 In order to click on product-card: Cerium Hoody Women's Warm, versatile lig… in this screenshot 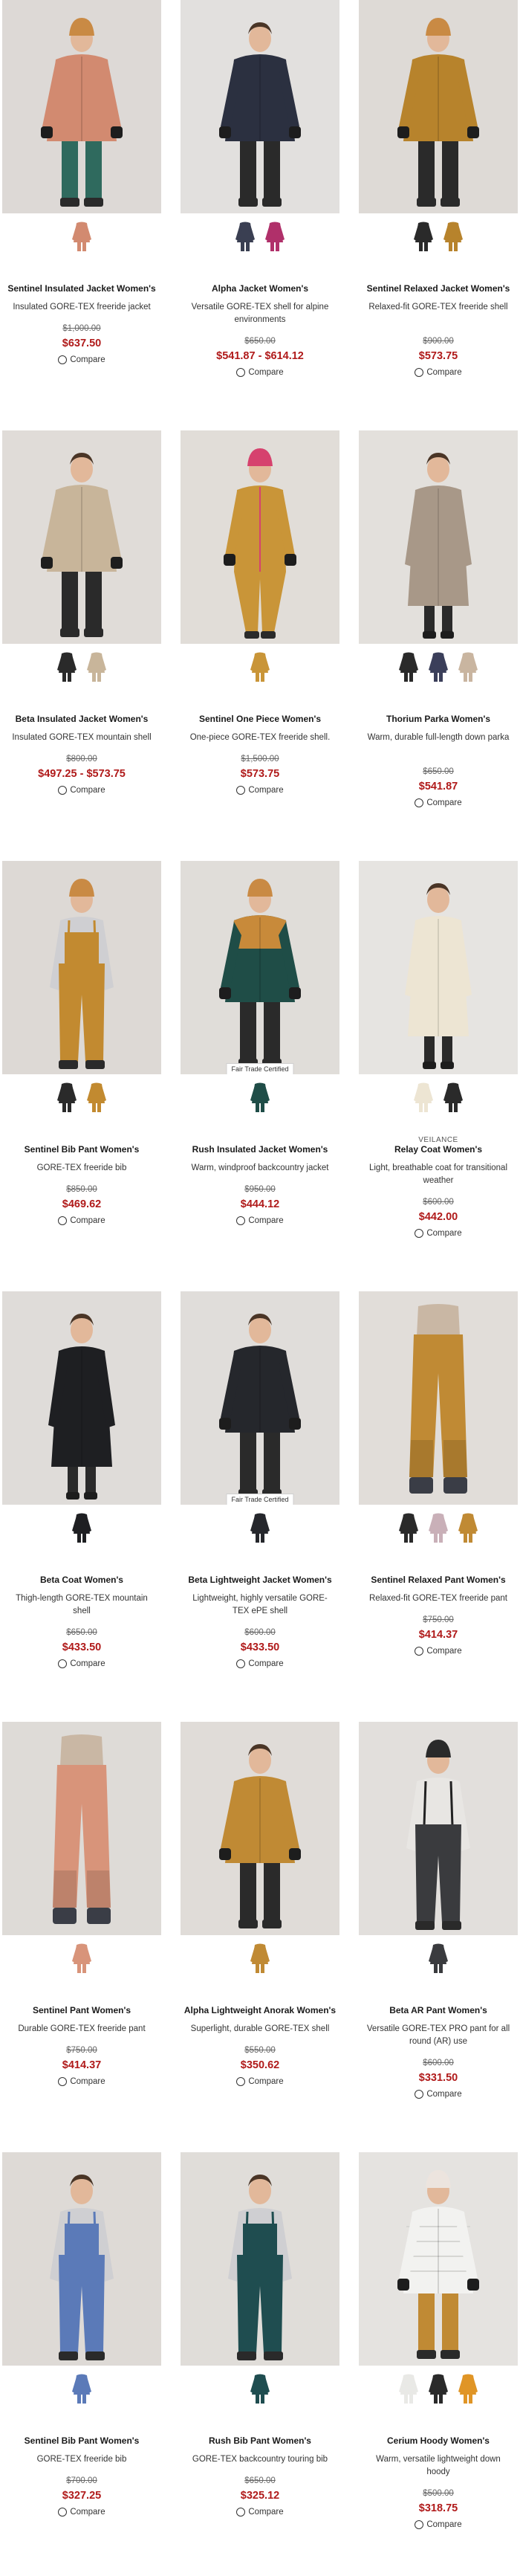, I will do `click(438, 2364)`.